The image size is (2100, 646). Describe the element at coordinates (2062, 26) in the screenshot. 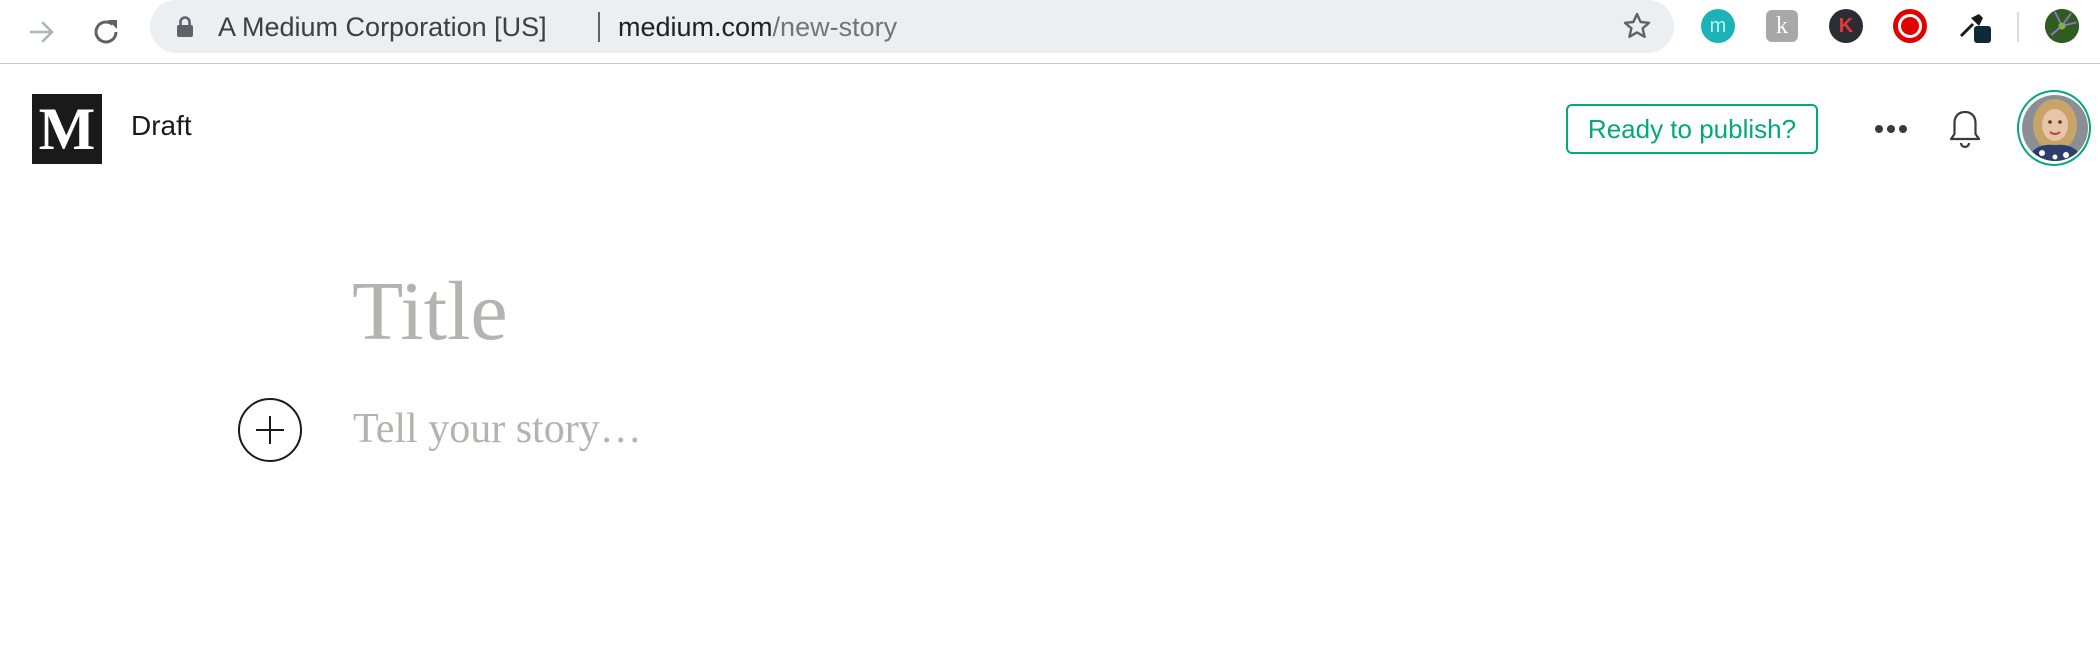

I see `profile-extension-icon` at that location.